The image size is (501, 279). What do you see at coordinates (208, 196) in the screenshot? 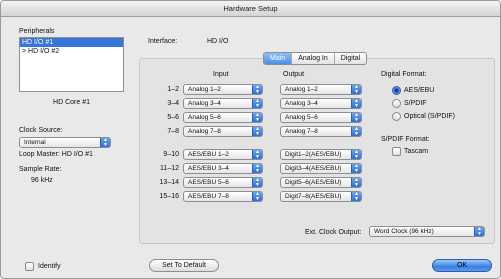
I see `input-popup-value: AES/EBU 7–8` at bounding box center [208, 196].